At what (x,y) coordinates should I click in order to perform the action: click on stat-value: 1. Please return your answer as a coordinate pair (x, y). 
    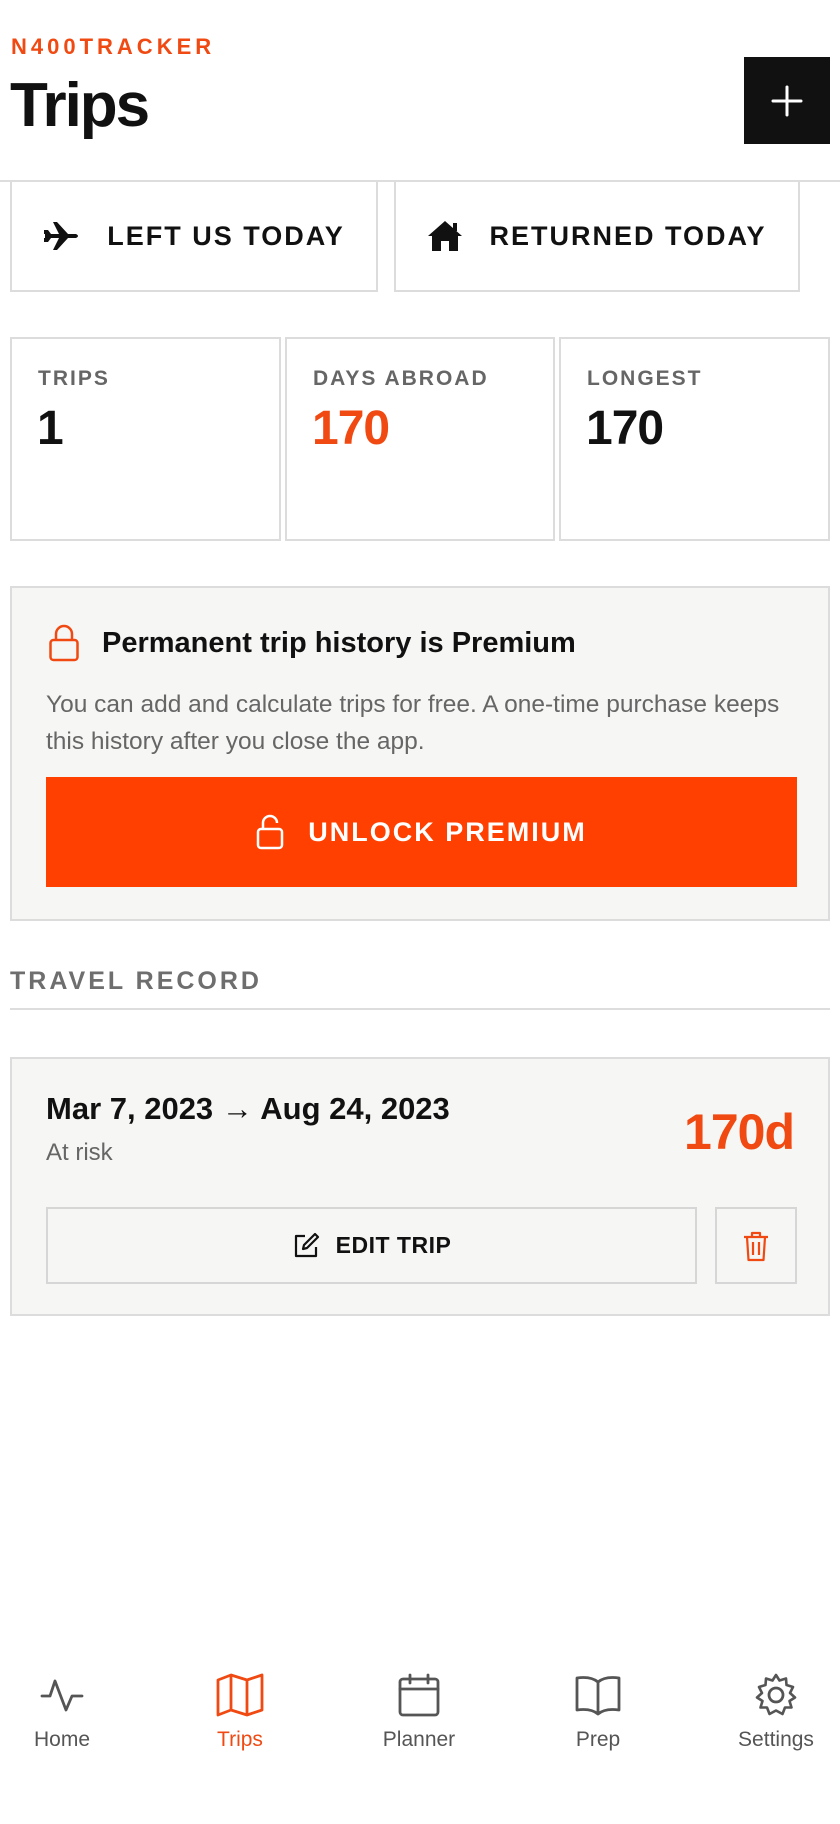
    Looking at the image, I should click on (50, 428).